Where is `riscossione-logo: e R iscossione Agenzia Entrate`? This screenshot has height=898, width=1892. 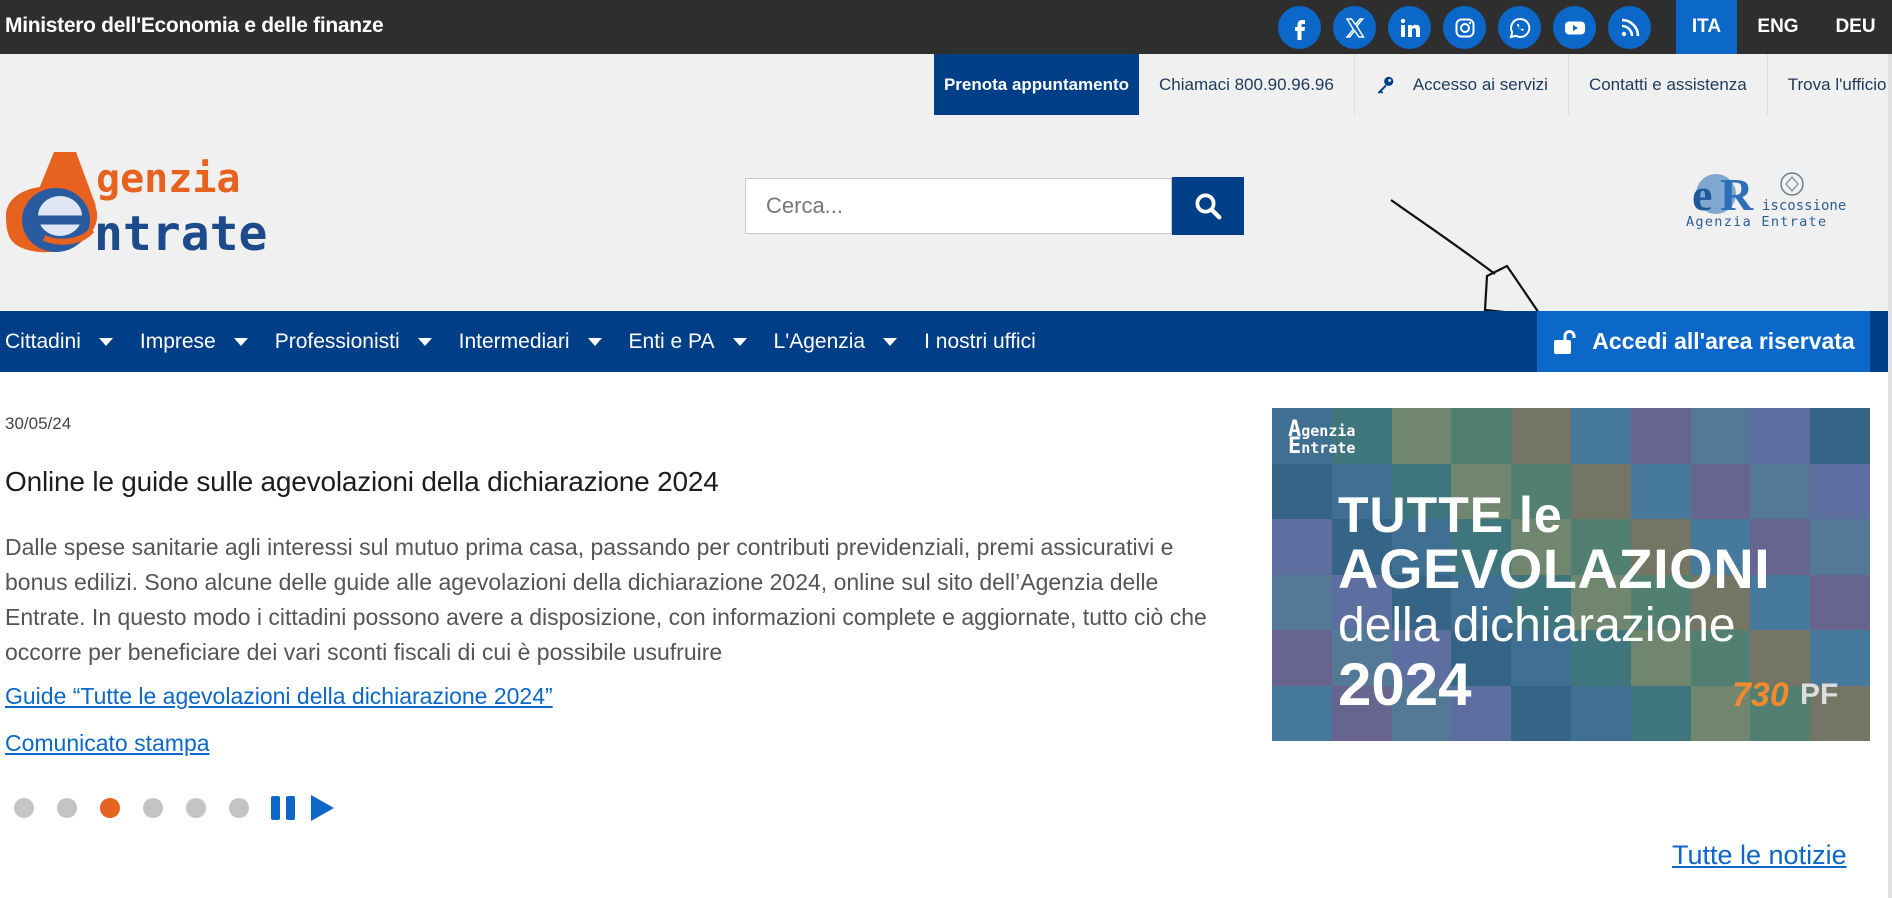
riscossione-logo: e R iscossione Agenzia Entrate is located at coordinates (1772, 204).